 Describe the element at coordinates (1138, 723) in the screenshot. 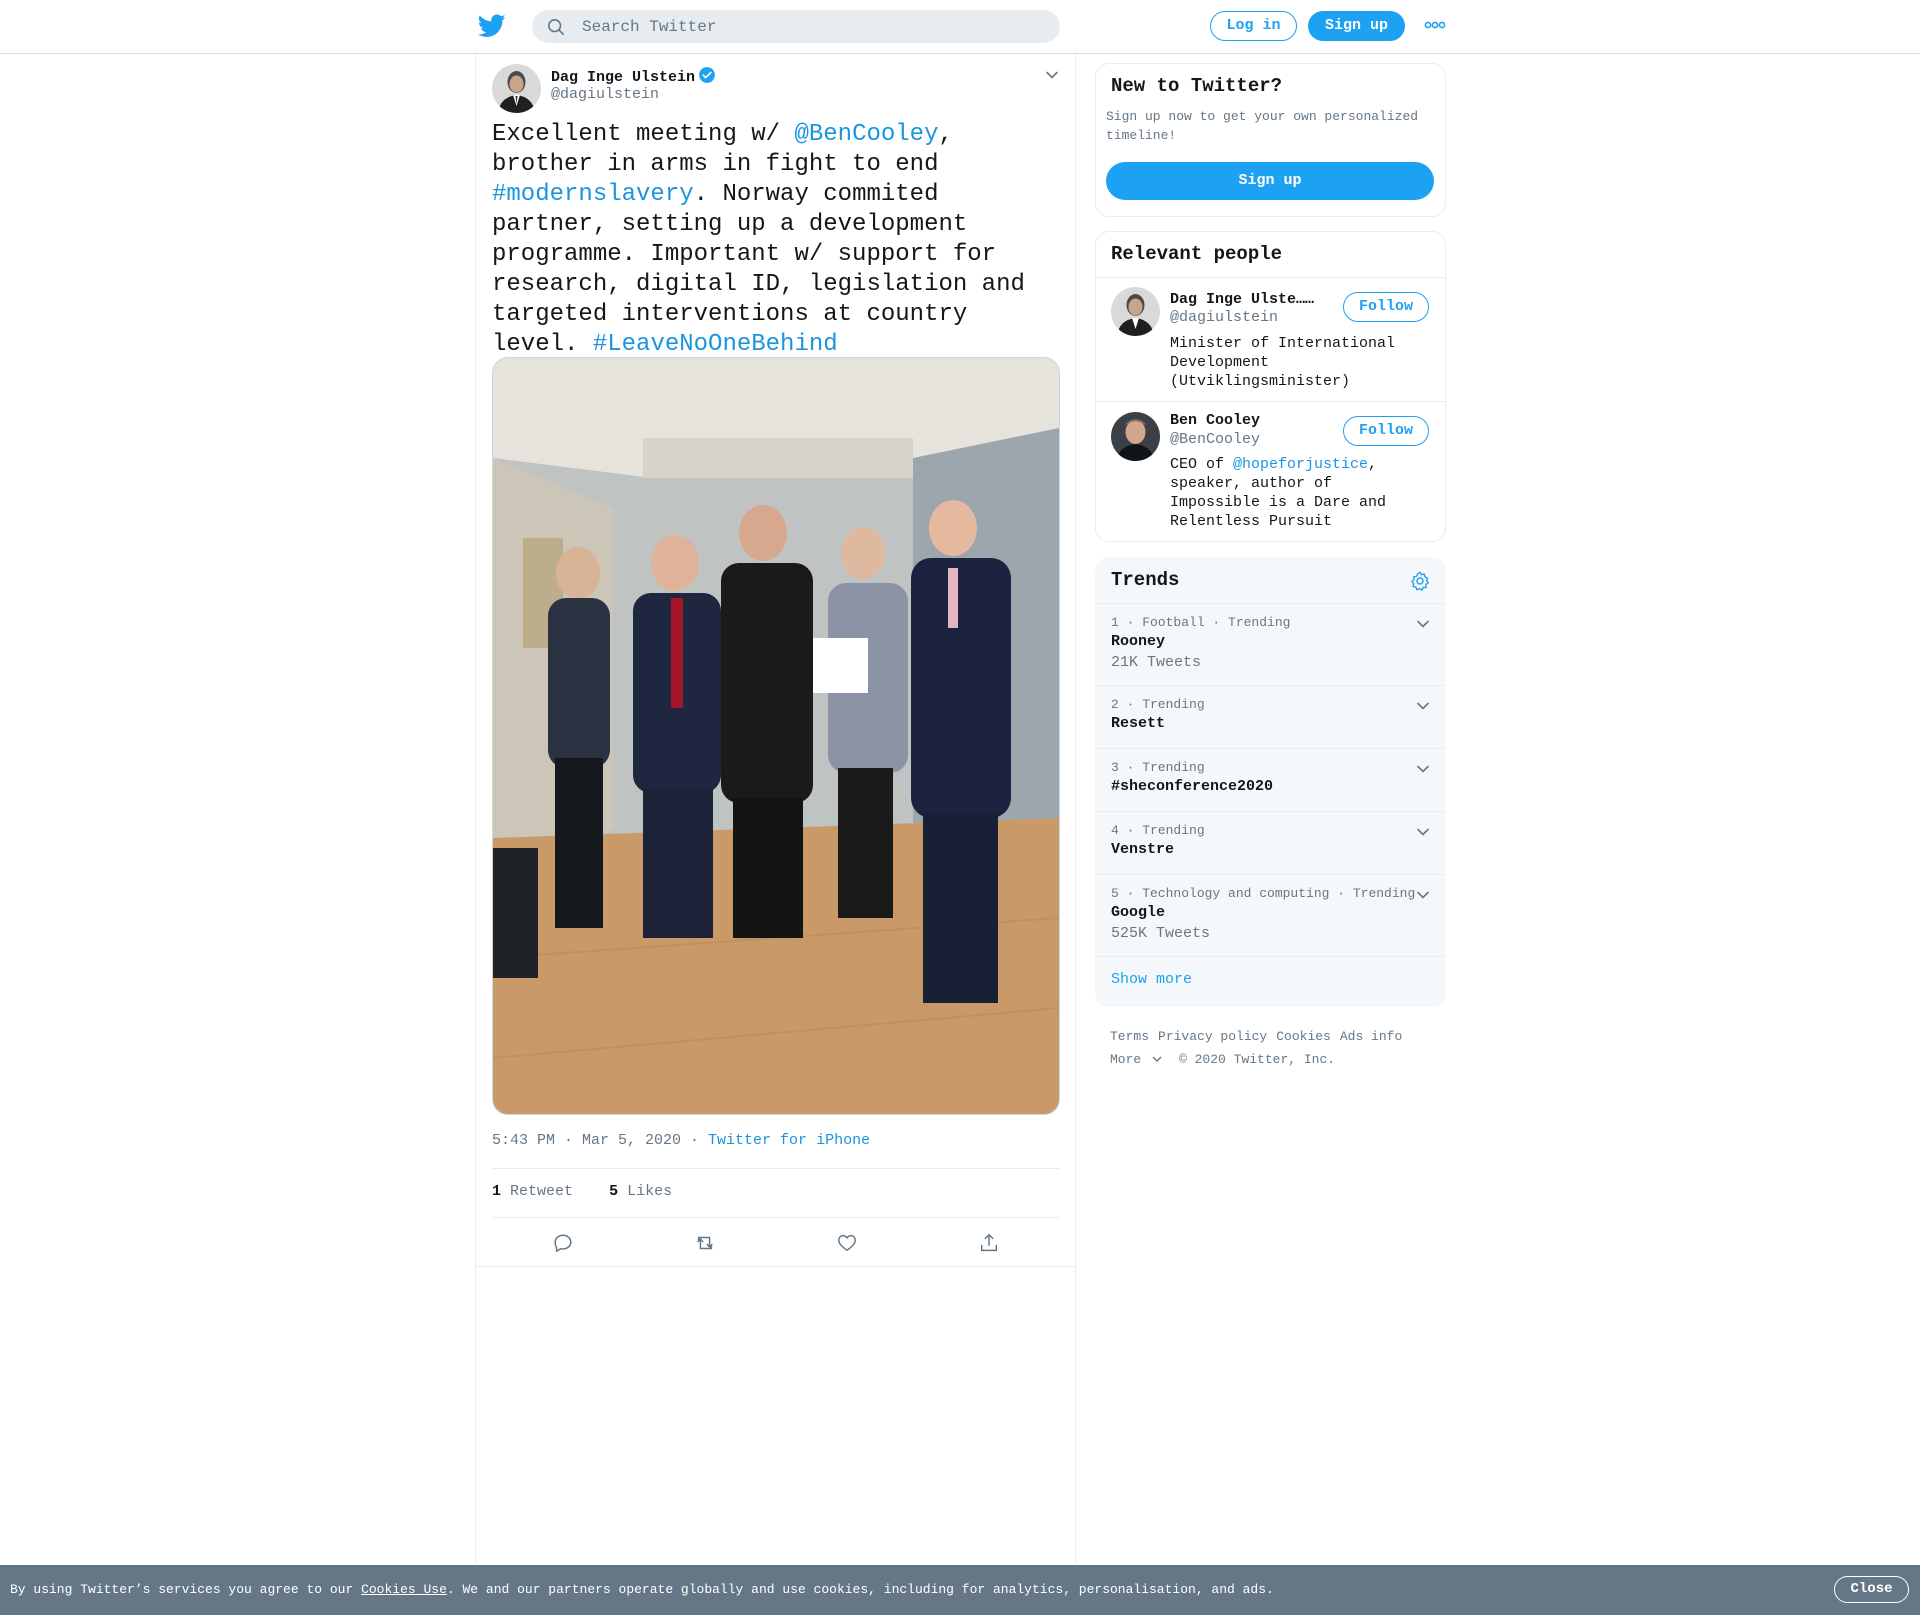

I see `trend-name: Resett` at that location.